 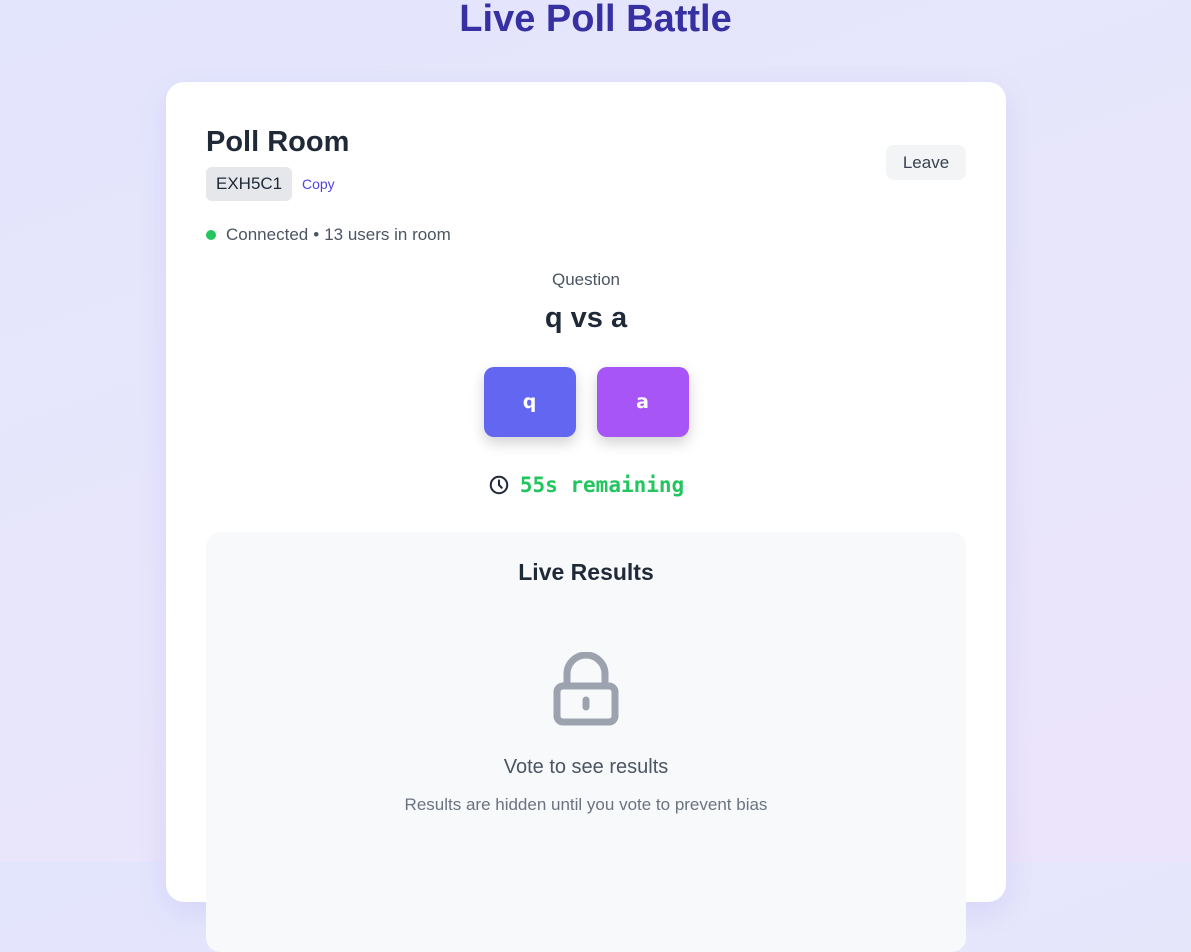 I want to click on room-code-badge: EXH5C1, so click(x=249, y=184).